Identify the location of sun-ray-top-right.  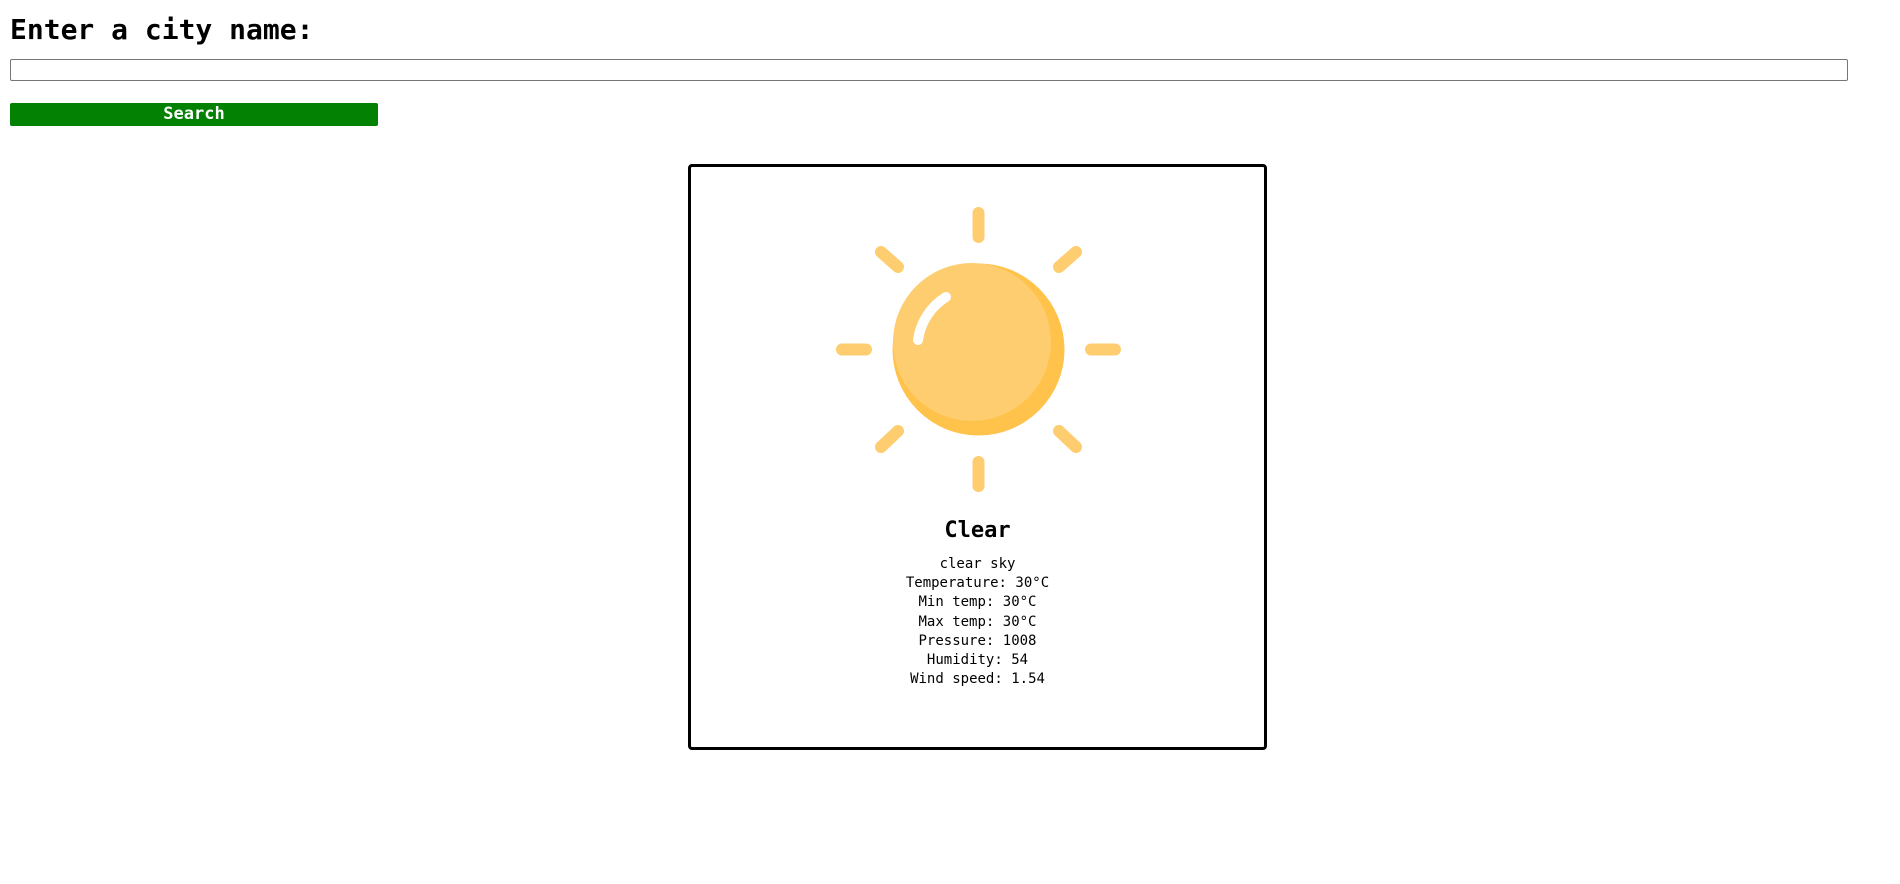
(1067, 259).